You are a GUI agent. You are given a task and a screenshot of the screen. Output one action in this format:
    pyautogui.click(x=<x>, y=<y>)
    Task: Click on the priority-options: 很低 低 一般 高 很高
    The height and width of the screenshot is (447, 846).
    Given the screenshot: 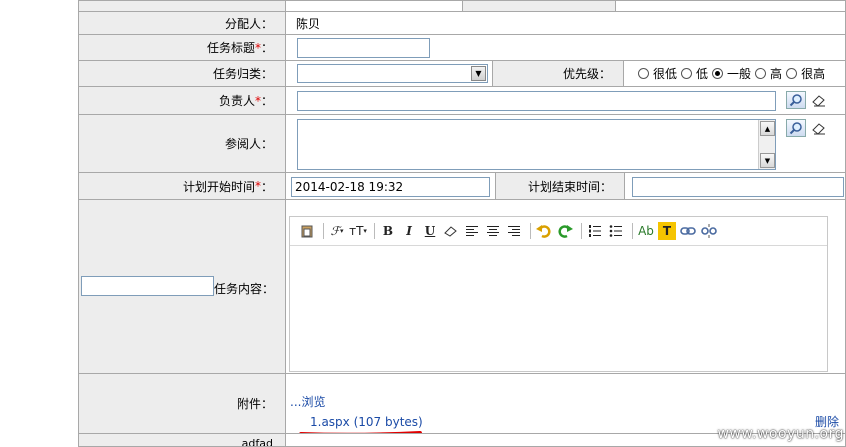 What is the action you would take?
    pyautogui.click(x=734, y=73)
    